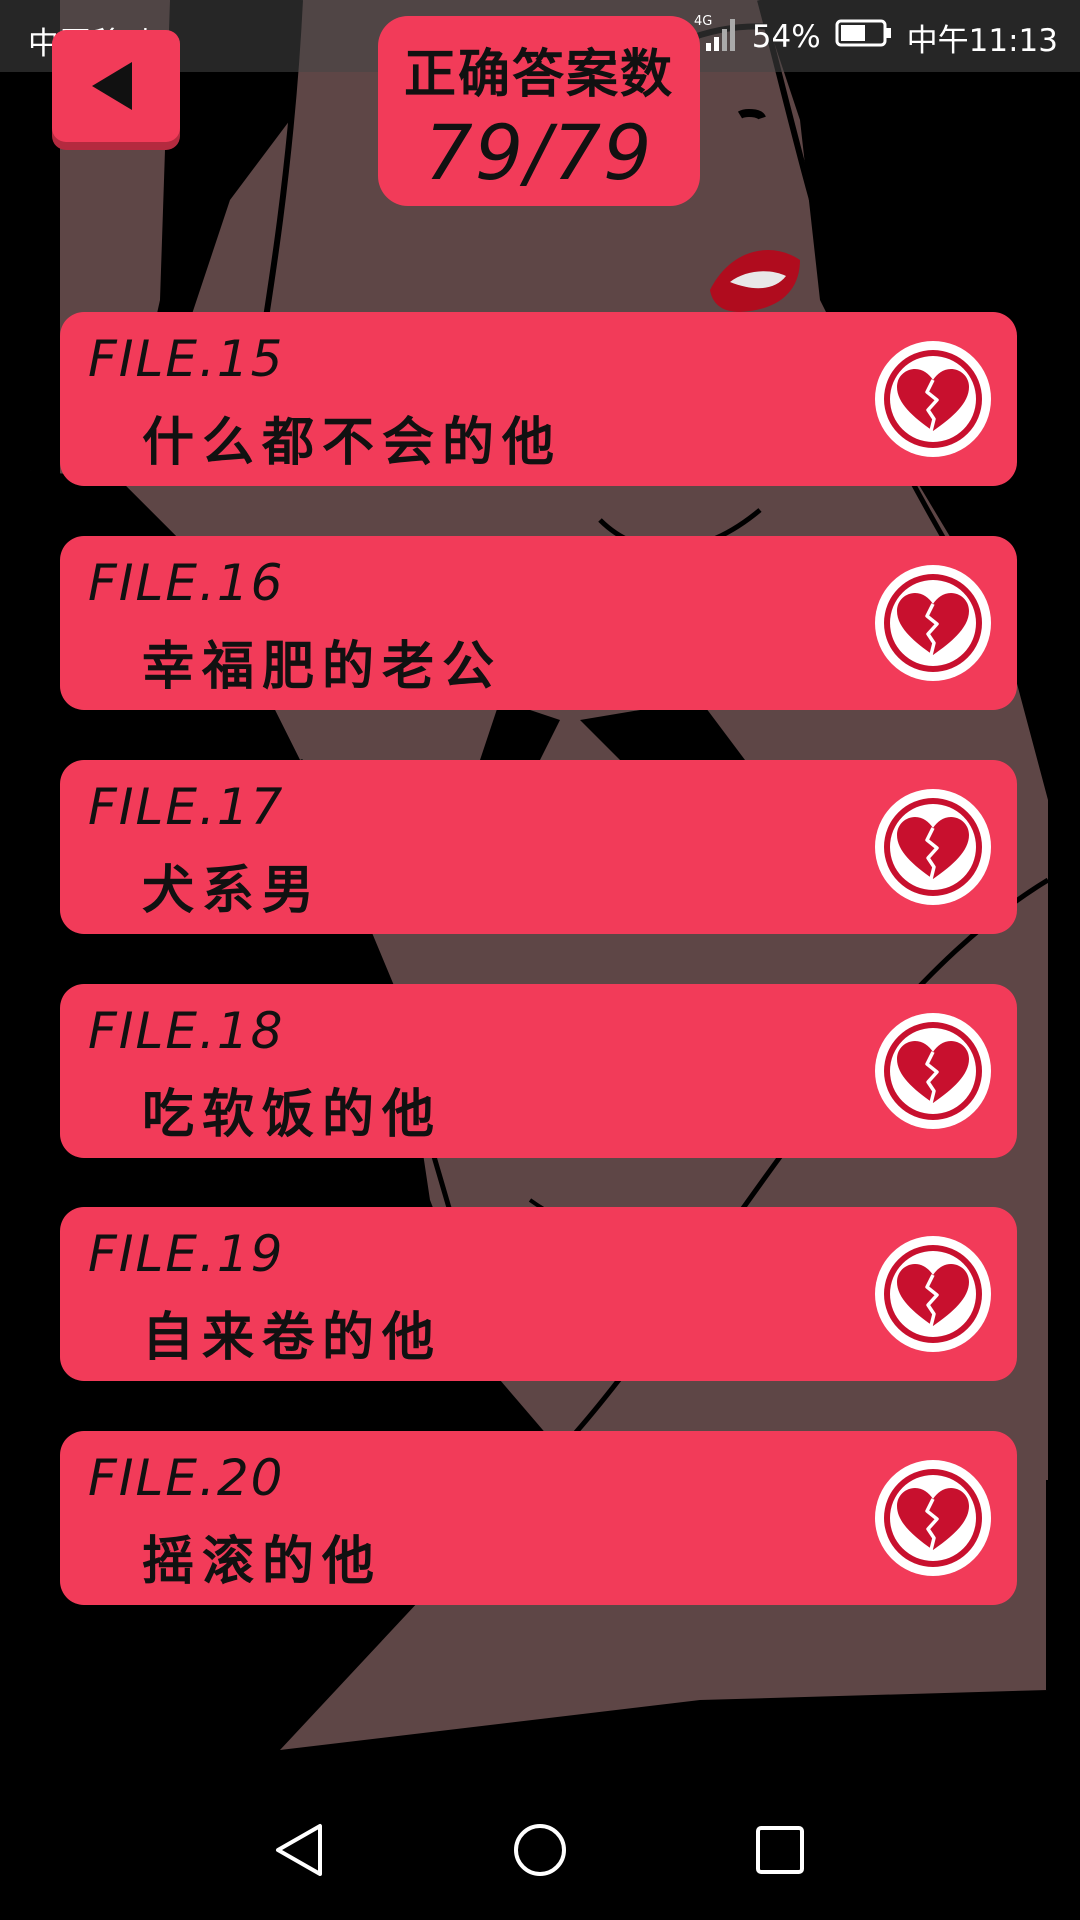 This screenshot has width=1080, height=1920. Describe the element at coordinates (703, 21) in the screenshot. I see `network-type: 4G` at that location.